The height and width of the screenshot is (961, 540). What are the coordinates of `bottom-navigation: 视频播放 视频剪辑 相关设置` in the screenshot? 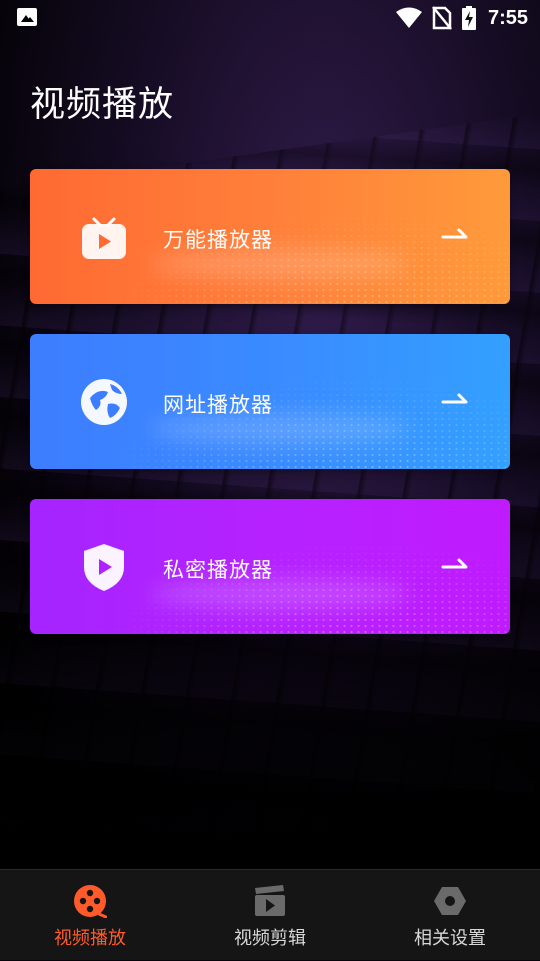 It's located at (270, 914).